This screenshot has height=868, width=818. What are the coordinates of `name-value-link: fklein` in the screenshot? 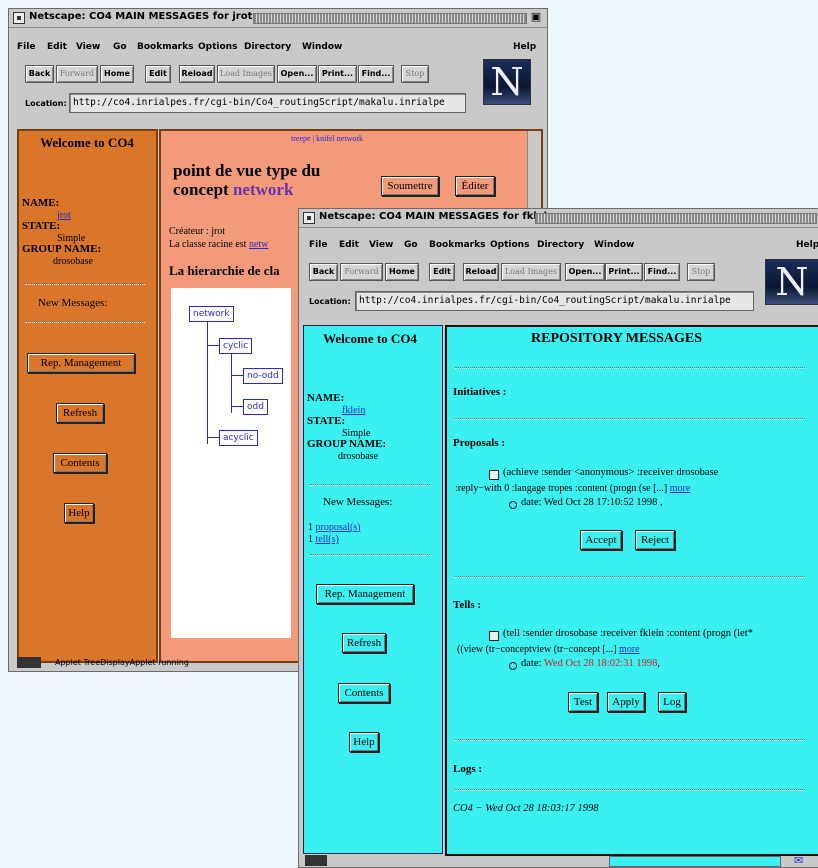 It's located at (353, 410).